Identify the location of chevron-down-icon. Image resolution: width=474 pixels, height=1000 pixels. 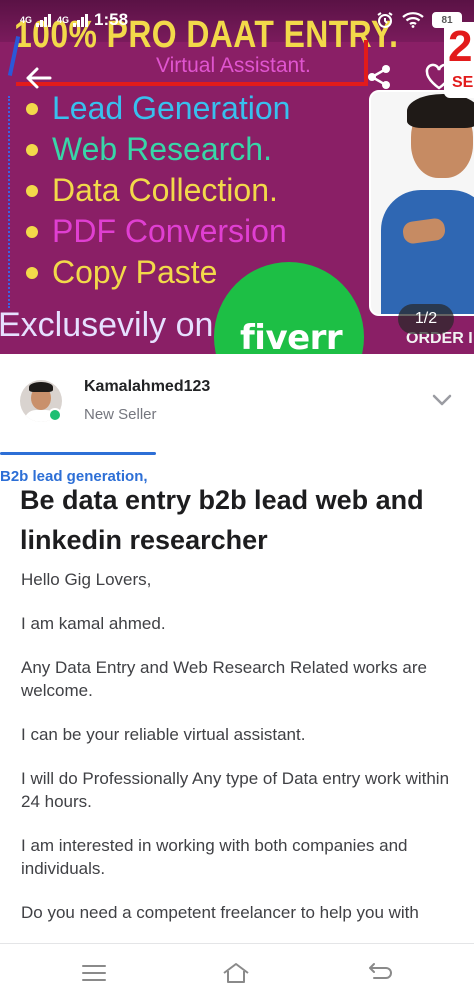
(442, 400).